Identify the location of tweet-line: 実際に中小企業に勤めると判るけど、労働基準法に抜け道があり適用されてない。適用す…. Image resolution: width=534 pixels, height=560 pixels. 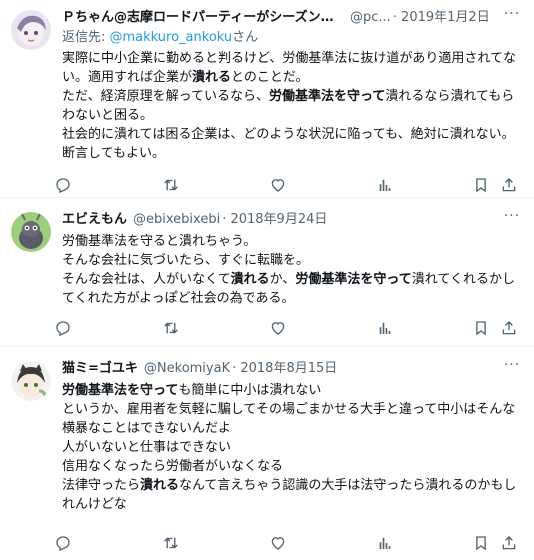
(291, 68).